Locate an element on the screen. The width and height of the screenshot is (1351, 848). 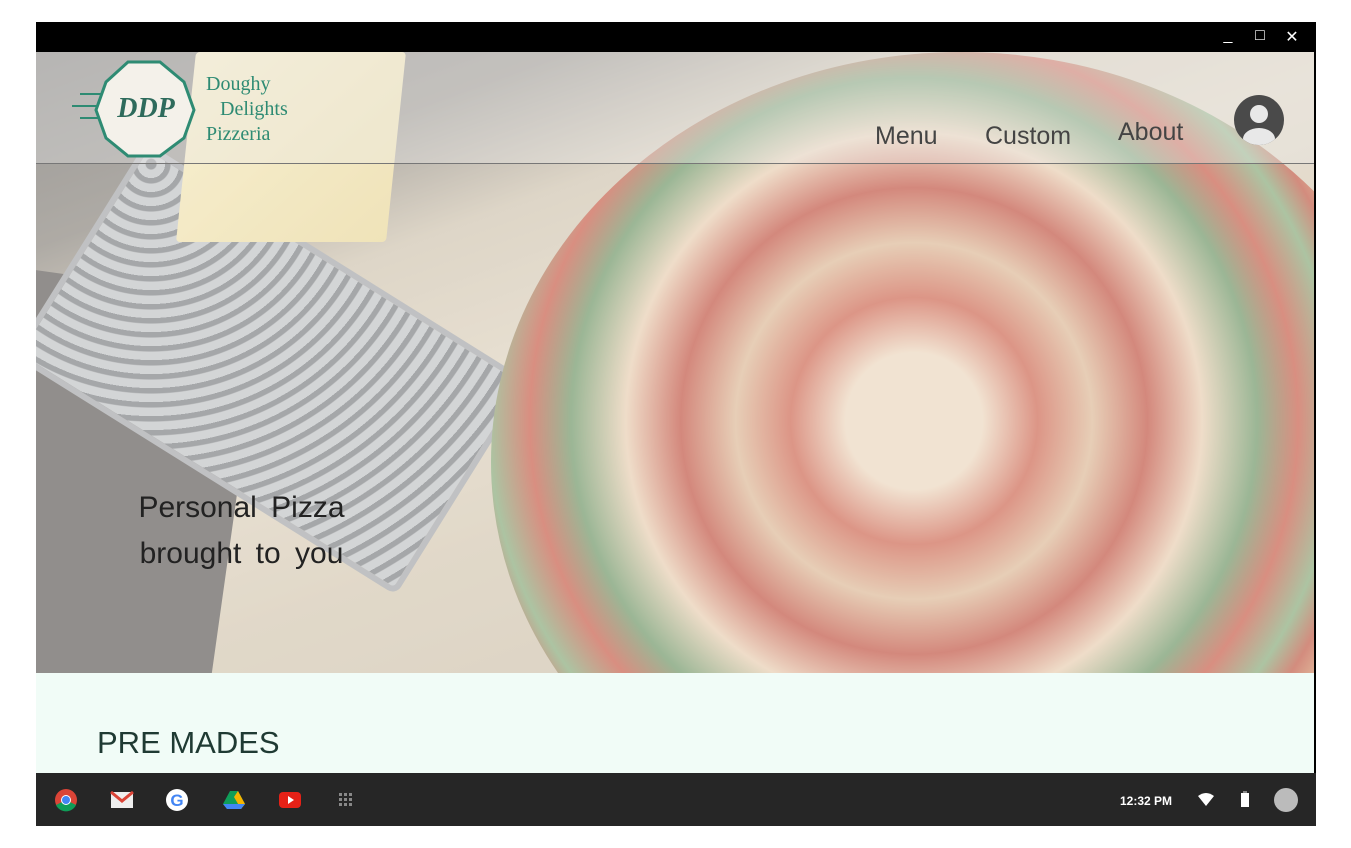
chrome-icon is located at coordinates (66, 800).